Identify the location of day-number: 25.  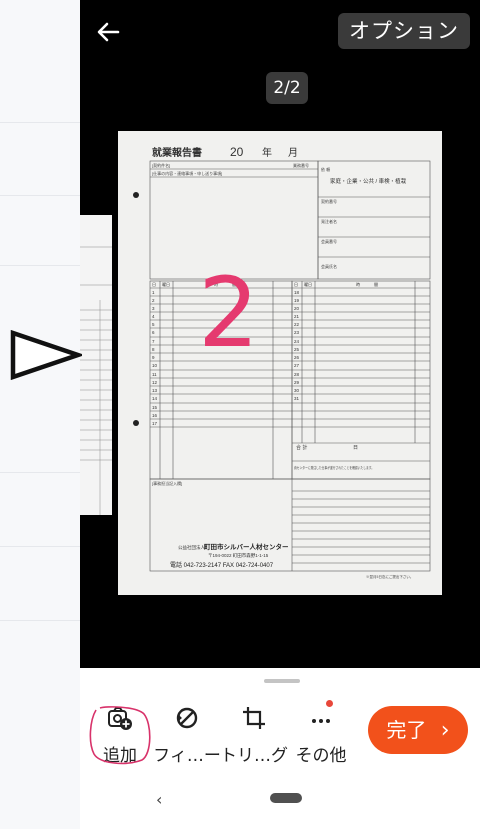
(297, 349).